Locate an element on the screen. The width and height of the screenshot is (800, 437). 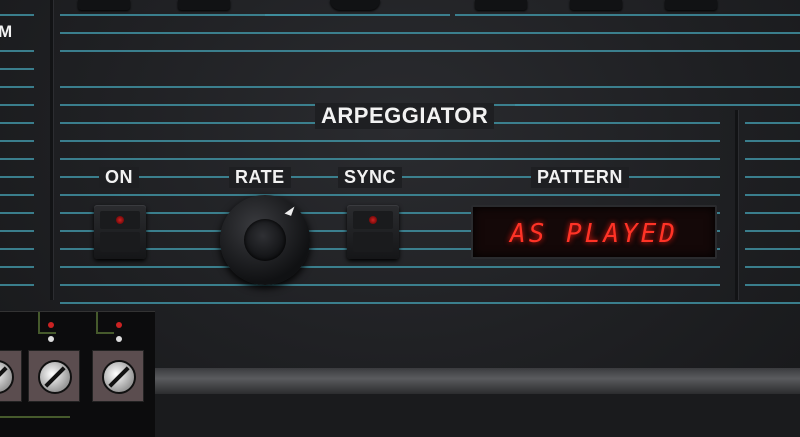
section-title: ARPEGGIATOR is located at coordinates (405, 116).